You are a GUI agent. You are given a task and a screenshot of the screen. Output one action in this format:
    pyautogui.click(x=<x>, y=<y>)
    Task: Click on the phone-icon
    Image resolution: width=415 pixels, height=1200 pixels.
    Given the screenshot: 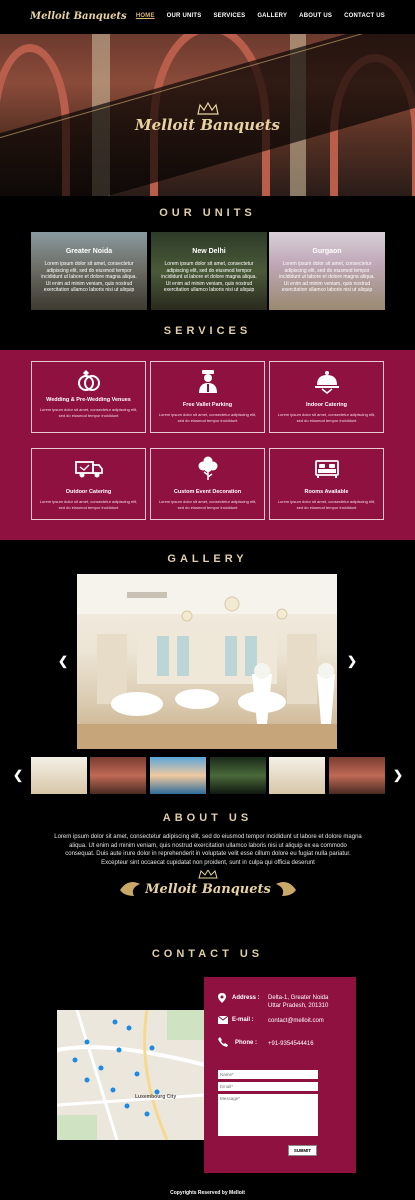 What is the action you would take?
    pyautogui.click(x=223, y=1042)
    